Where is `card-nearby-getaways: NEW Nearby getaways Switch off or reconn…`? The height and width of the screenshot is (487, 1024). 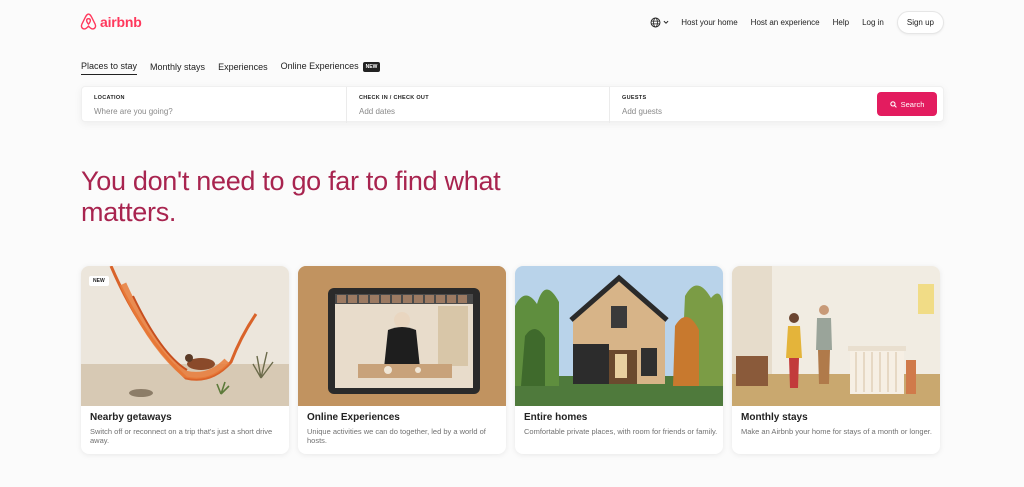
card-nearby-getaways: NEW Nearby getaways Switch off or reconn… is located at coordinates (185, 360).